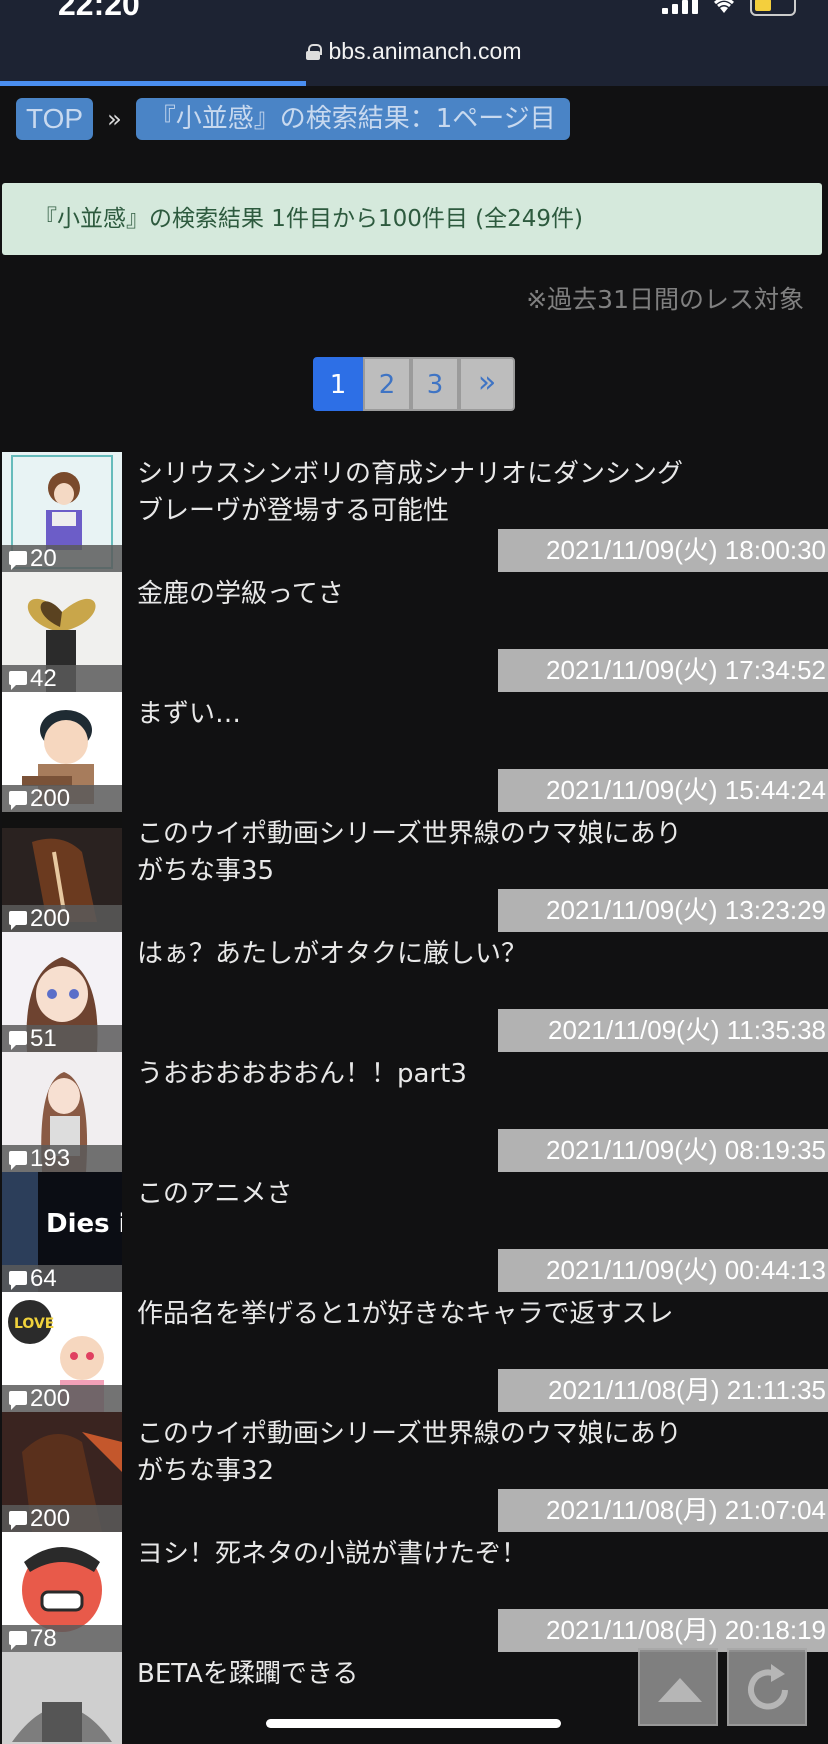 The width and height of the screenshot is (828, 1744). Describe the element at coordinates (435, 384) in the screenshot. I see `page-3-button: 3` at that location.